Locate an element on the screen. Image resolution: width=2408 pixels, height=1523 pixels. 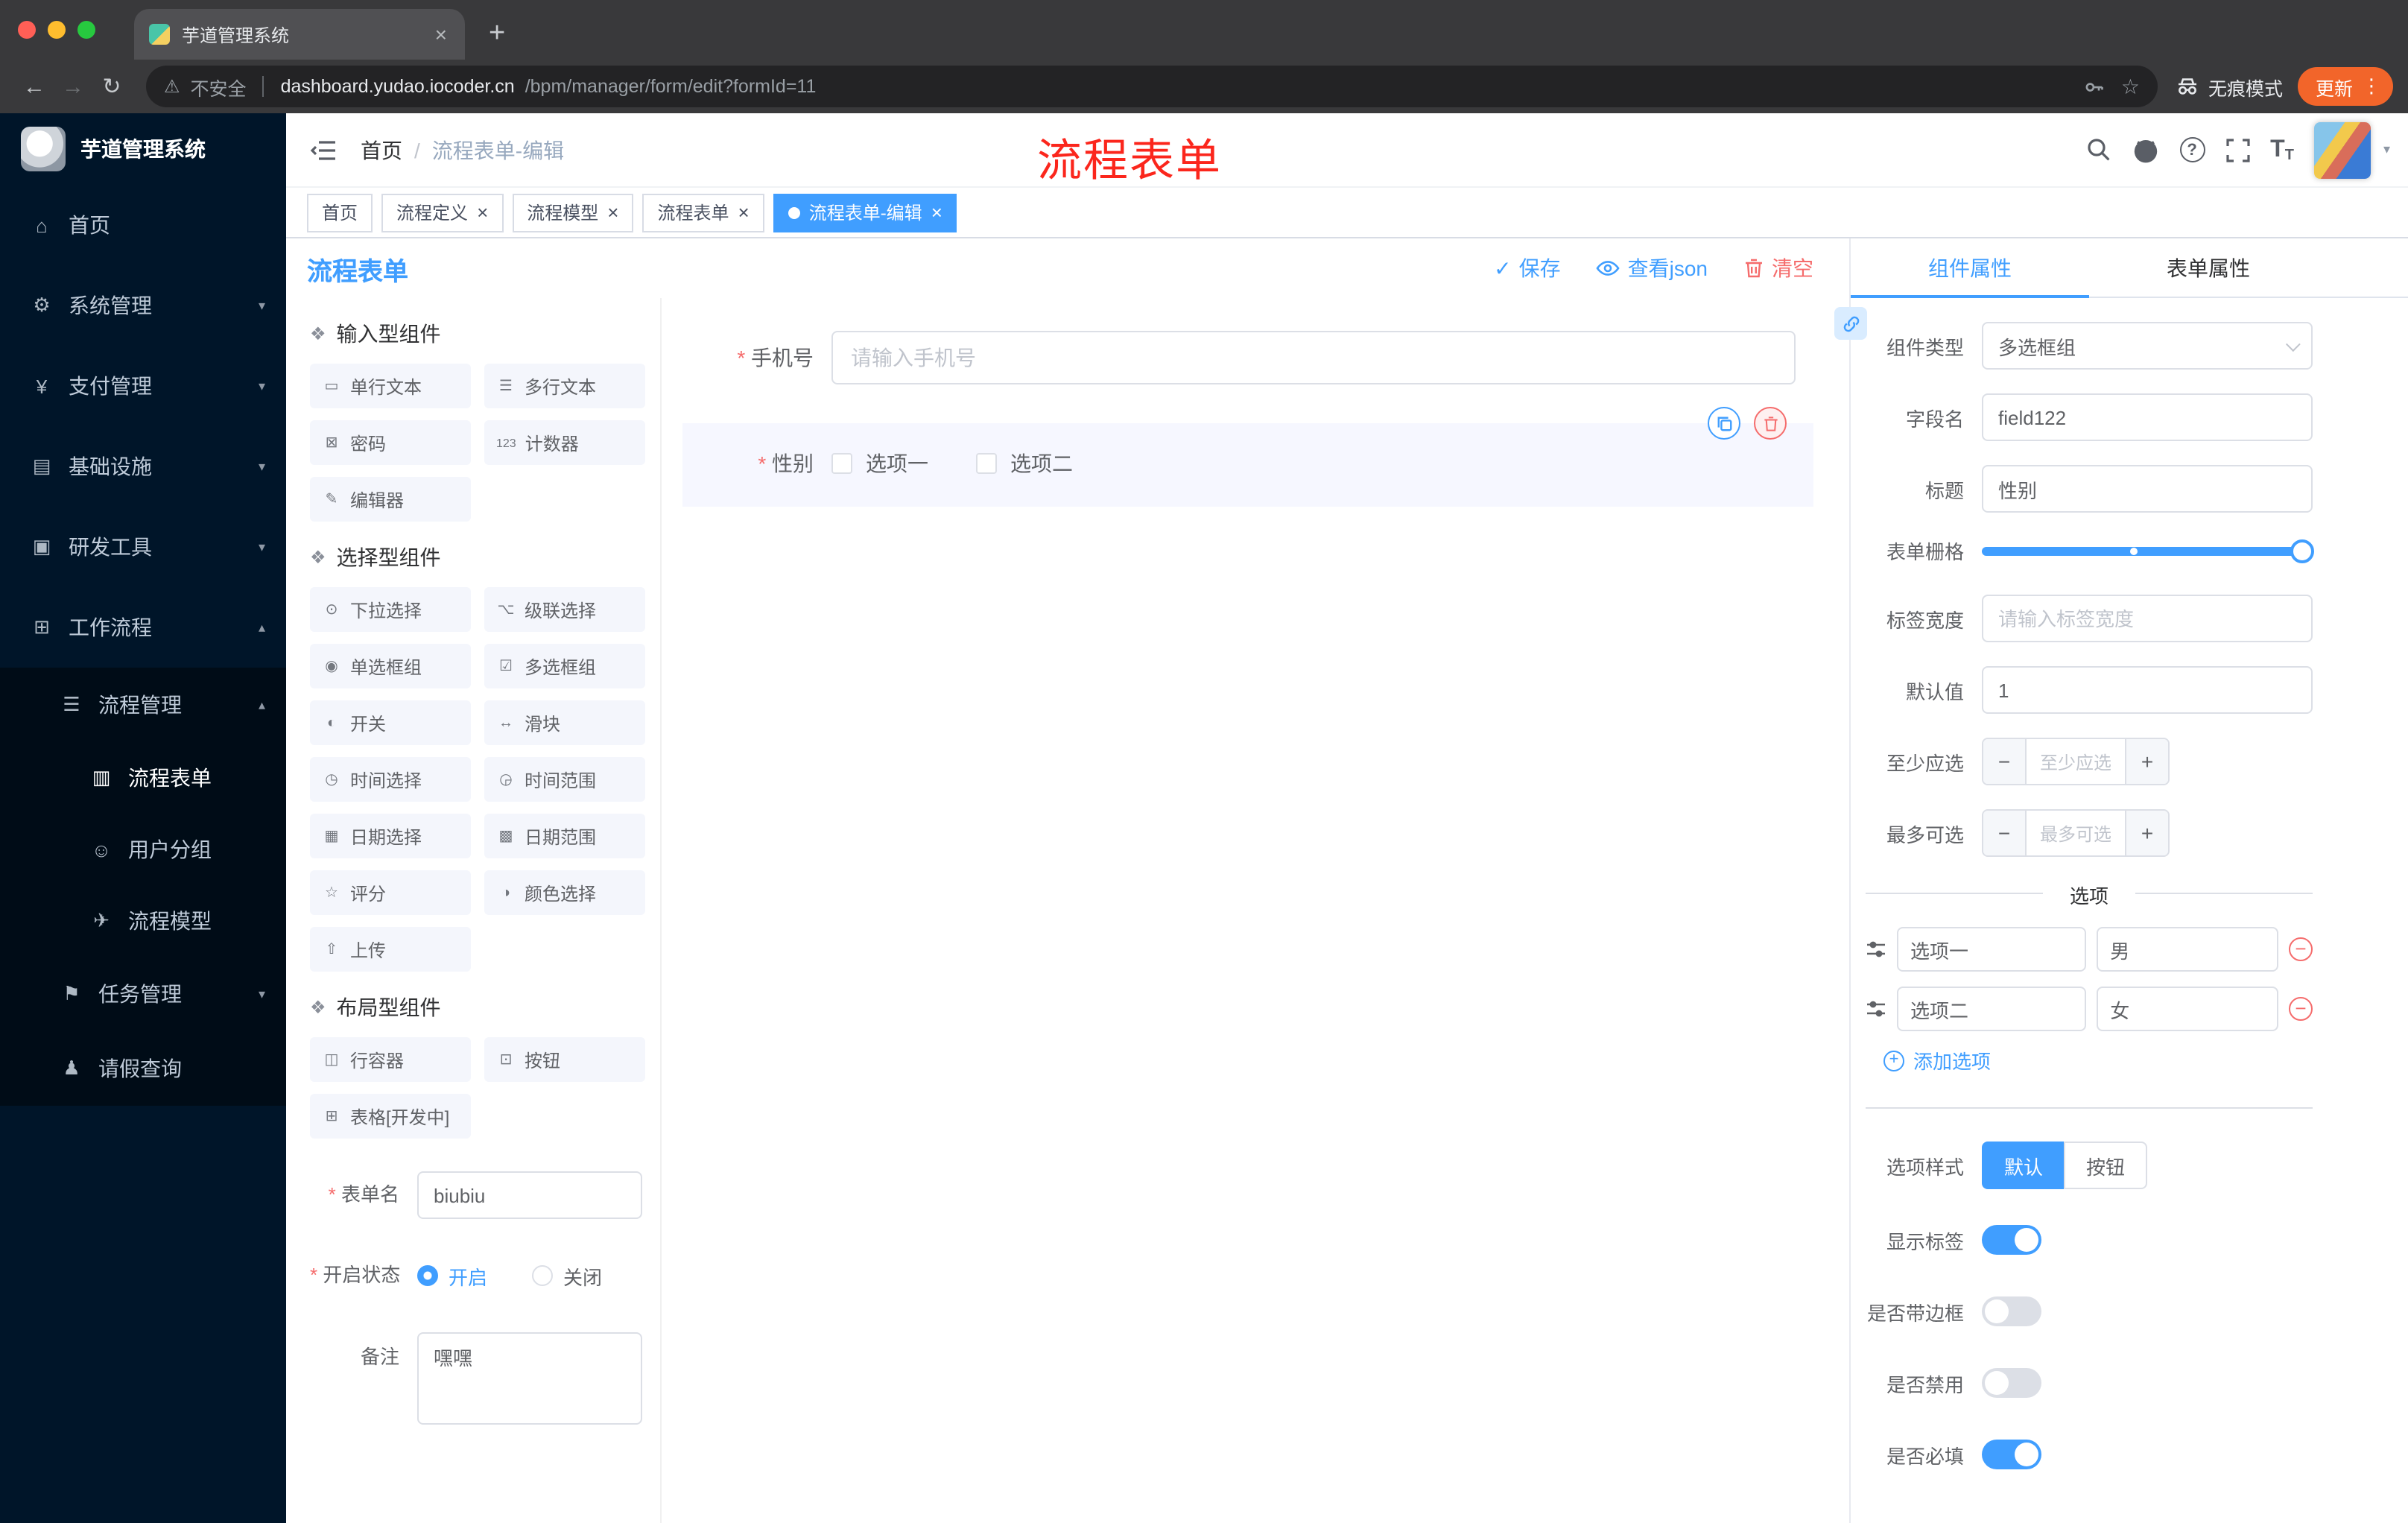
view-tag: 首页 is located at coordinates (340, 213).